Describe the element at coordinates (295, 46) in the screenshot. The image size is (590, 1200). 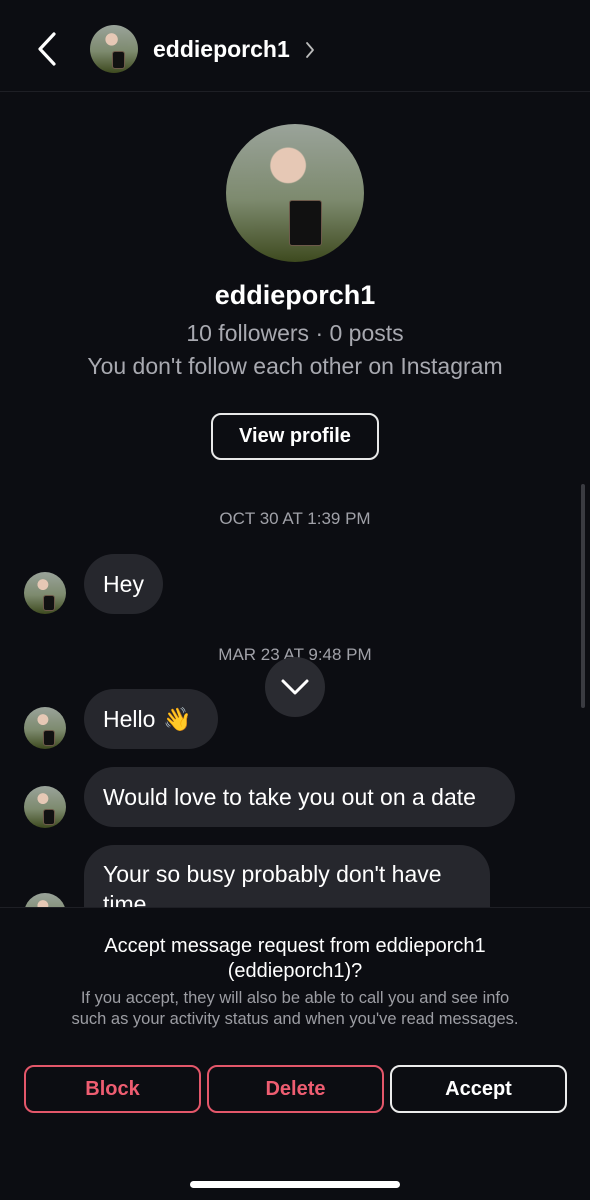
I see `chat-header: eddieporch1` at that location.